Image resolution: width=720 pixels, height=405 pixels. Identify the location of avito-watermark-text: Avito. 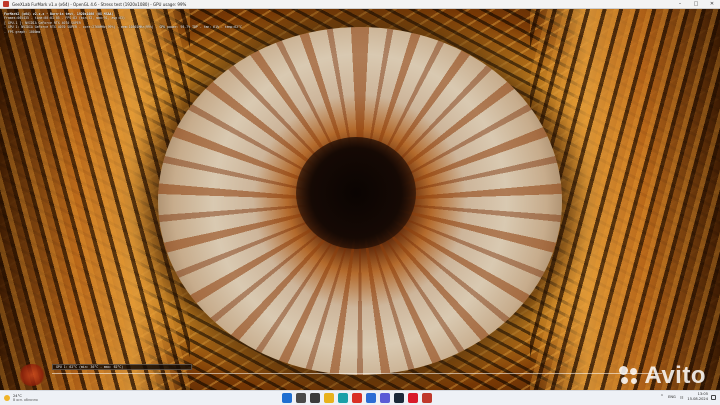
(675, 375).